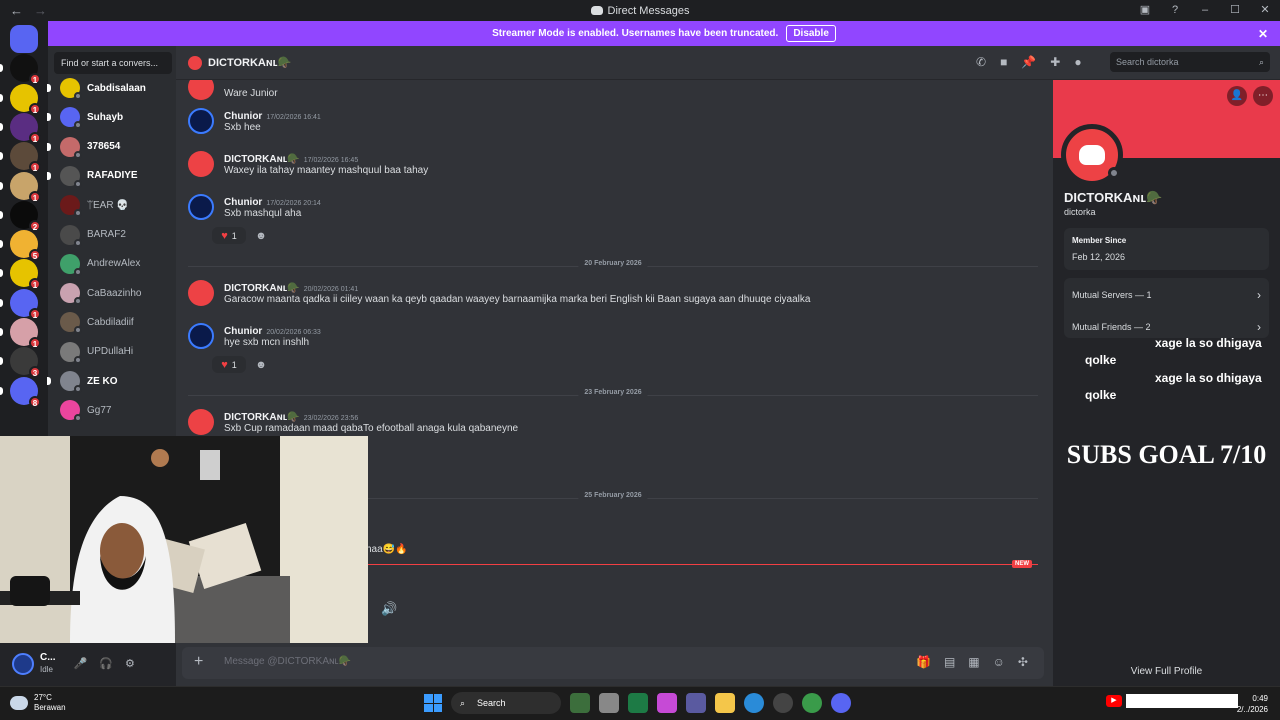 This screenshot has width=1280, height=720. Describe the element at coordinates (949, 662) in the screenshot. I see `gif-icon: ▤` at that location.